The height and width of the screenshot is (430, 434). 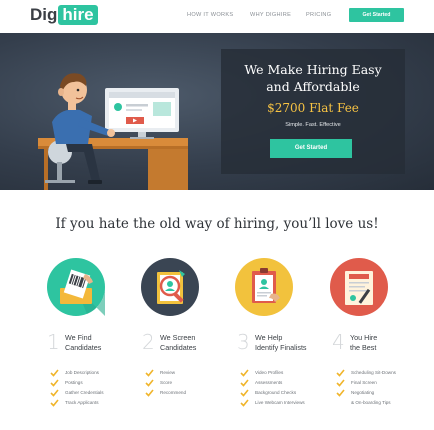 What do you see at coordinates (148, 342) in the screenshot?
I see `step-2-number: 2` at bounding box center [148, 342].